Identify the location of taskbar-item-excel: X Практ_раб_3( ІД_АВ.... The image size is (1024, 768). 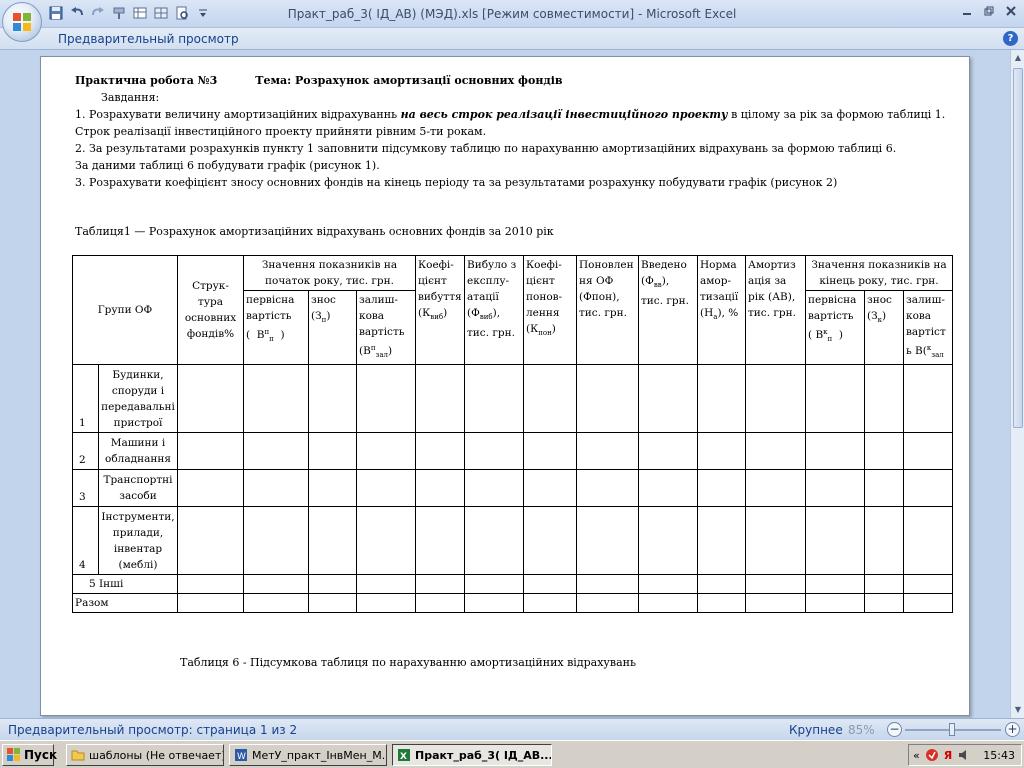
(472, 755).